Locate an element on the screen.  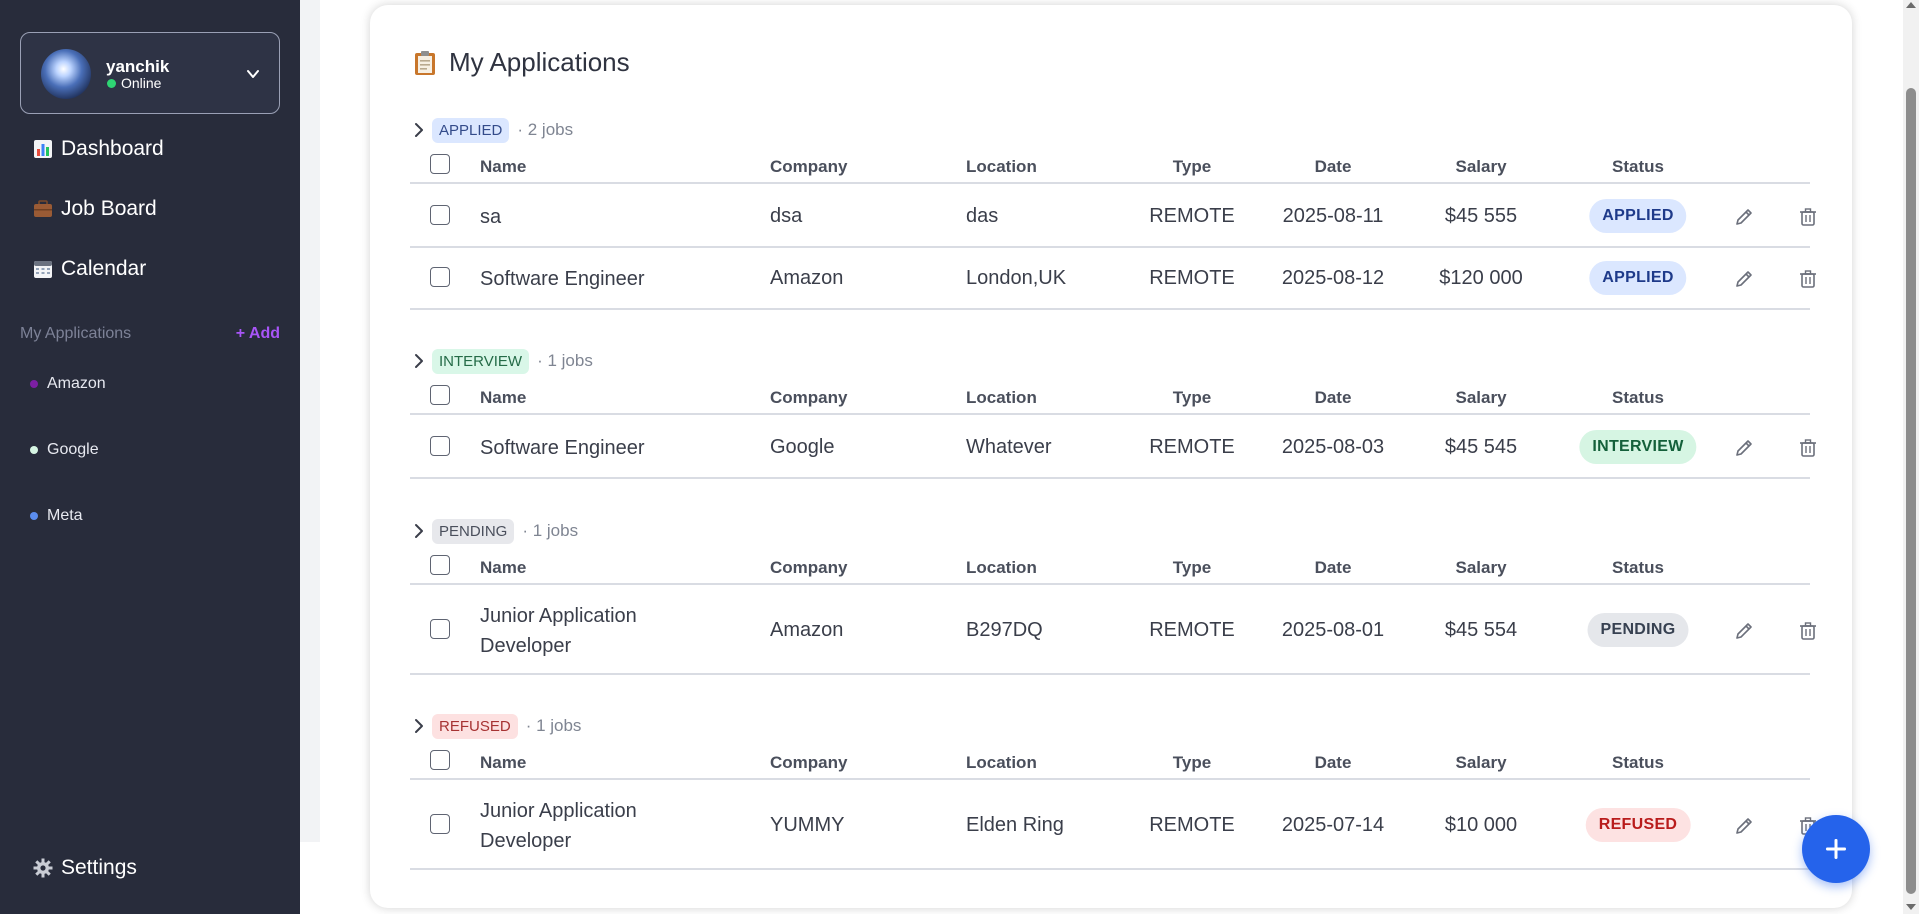
status-badge: INTERVIEW is located at coordinates (1638, 447).